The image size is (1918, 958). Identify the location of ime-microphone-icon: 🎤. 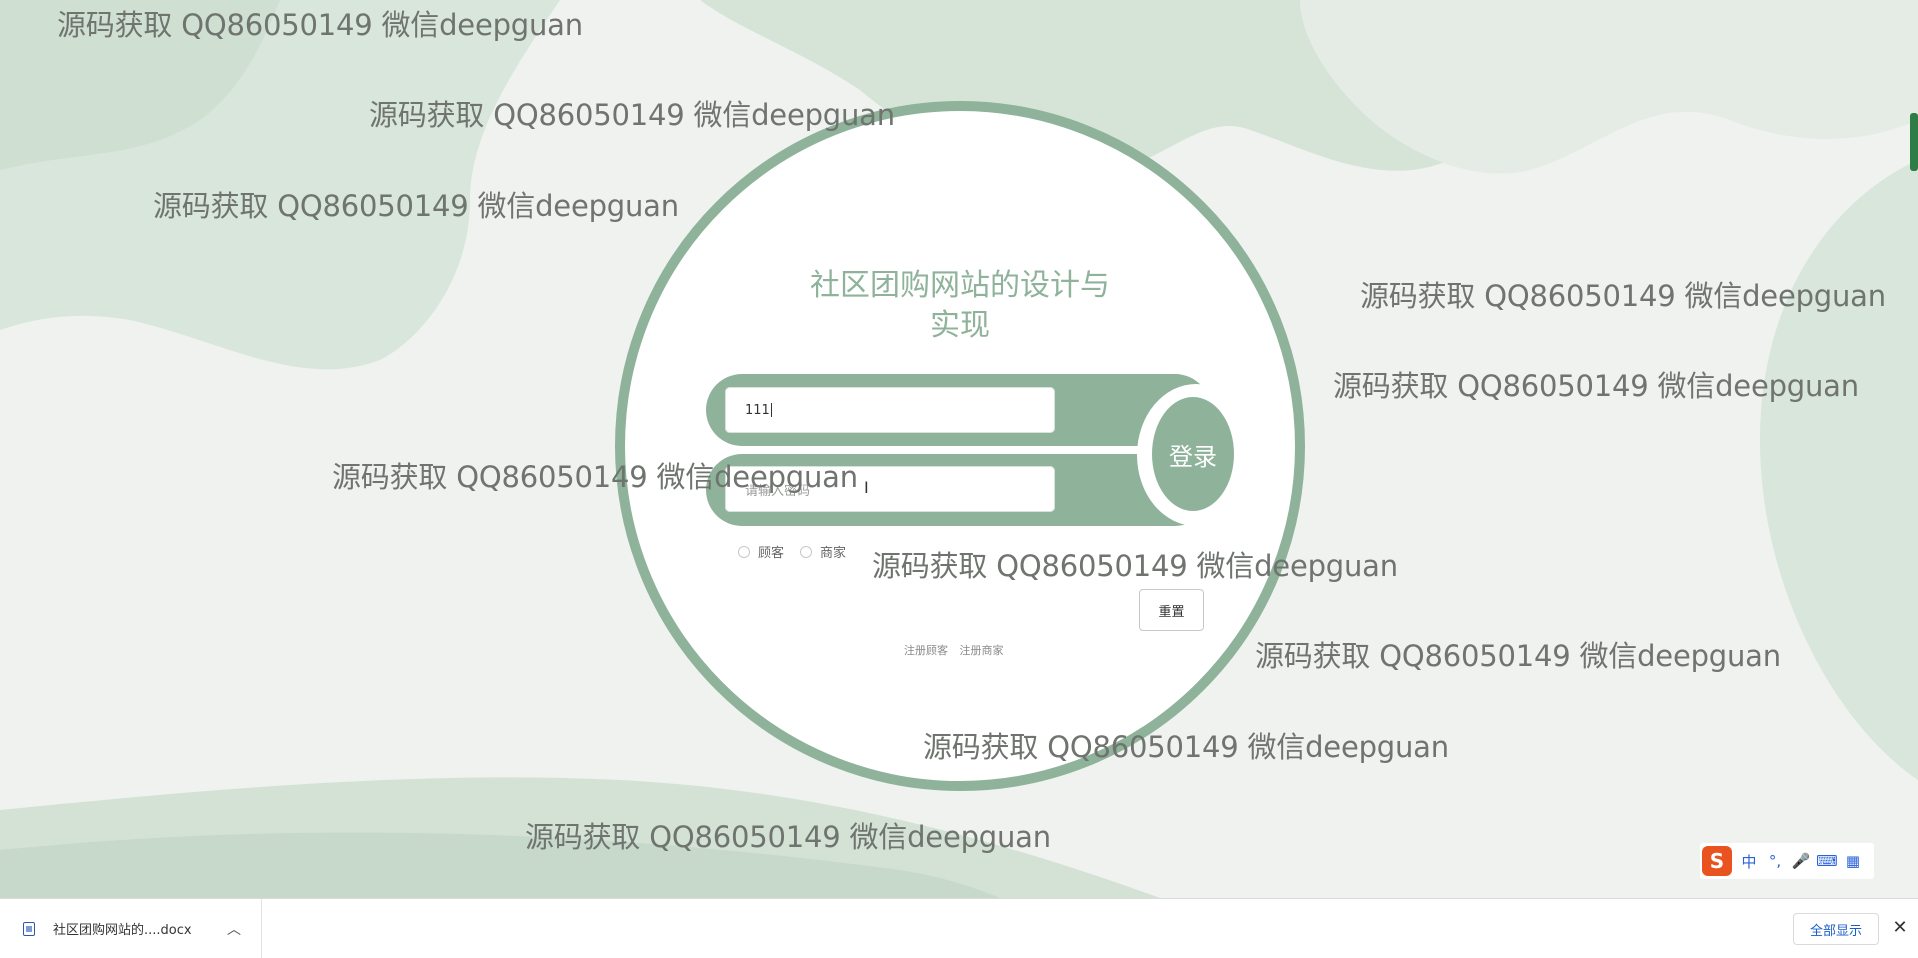
(1801, 861).